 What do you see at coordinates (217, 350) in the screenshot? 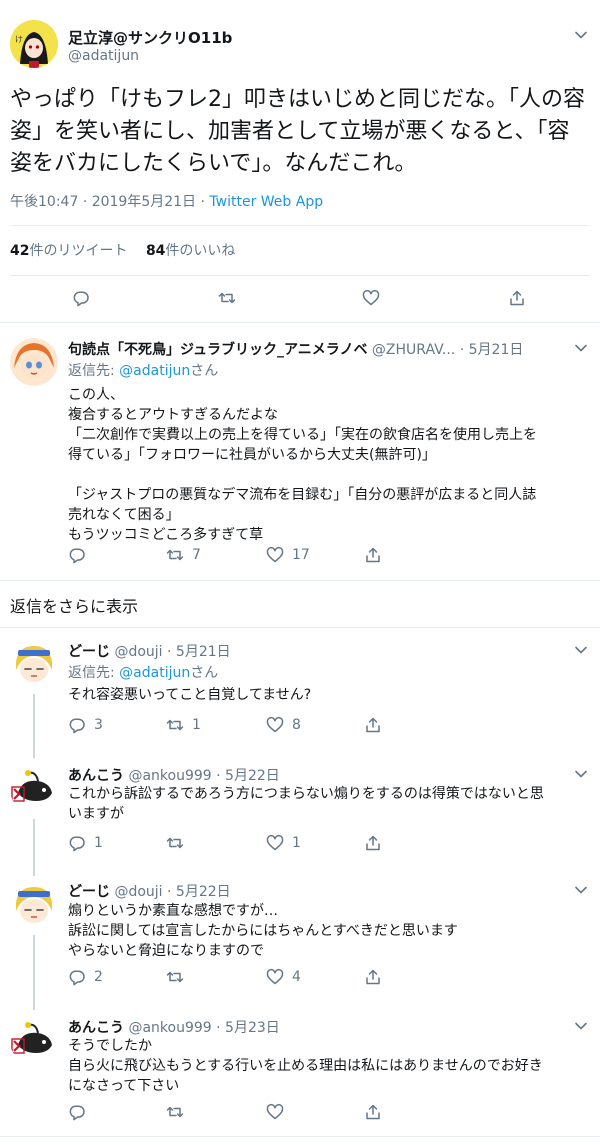
I see `author-name: 句読点「不死鳥」ジュラブリック_アニメラノベ` at bounding box center [217, 350].